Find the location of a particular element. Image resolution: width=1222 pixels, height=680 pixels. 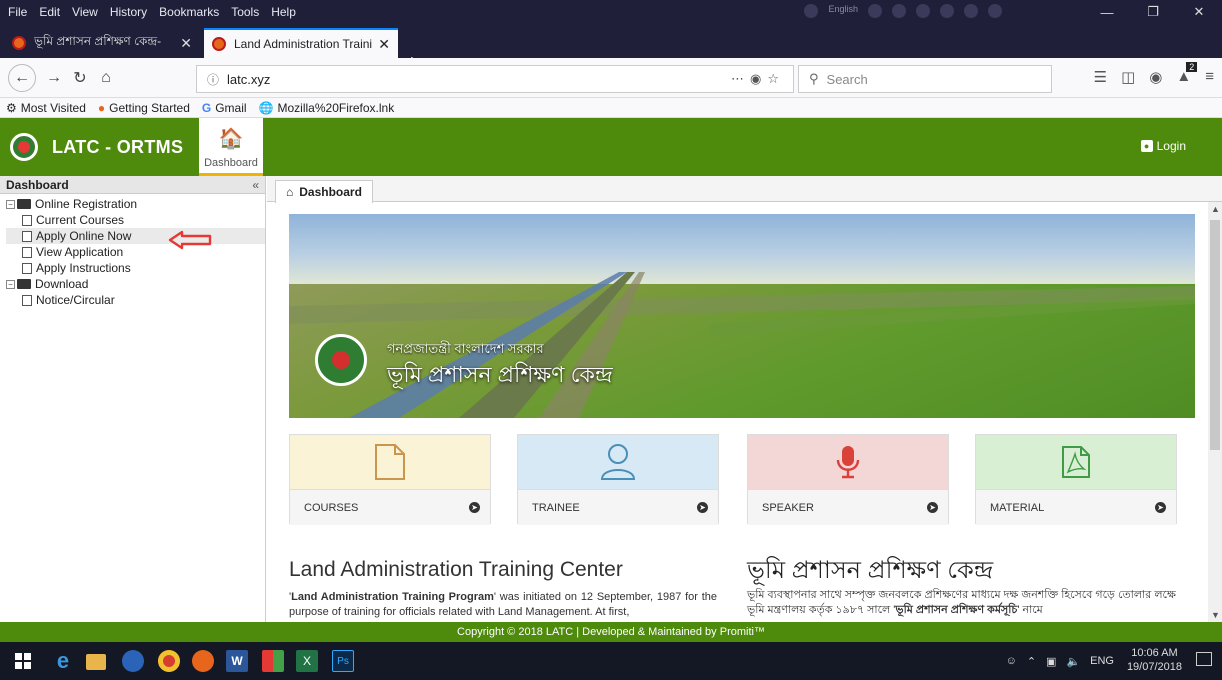

taskbar-clock: 10:06 AM 19/07/2018 is located at coordinates (1154, 660).